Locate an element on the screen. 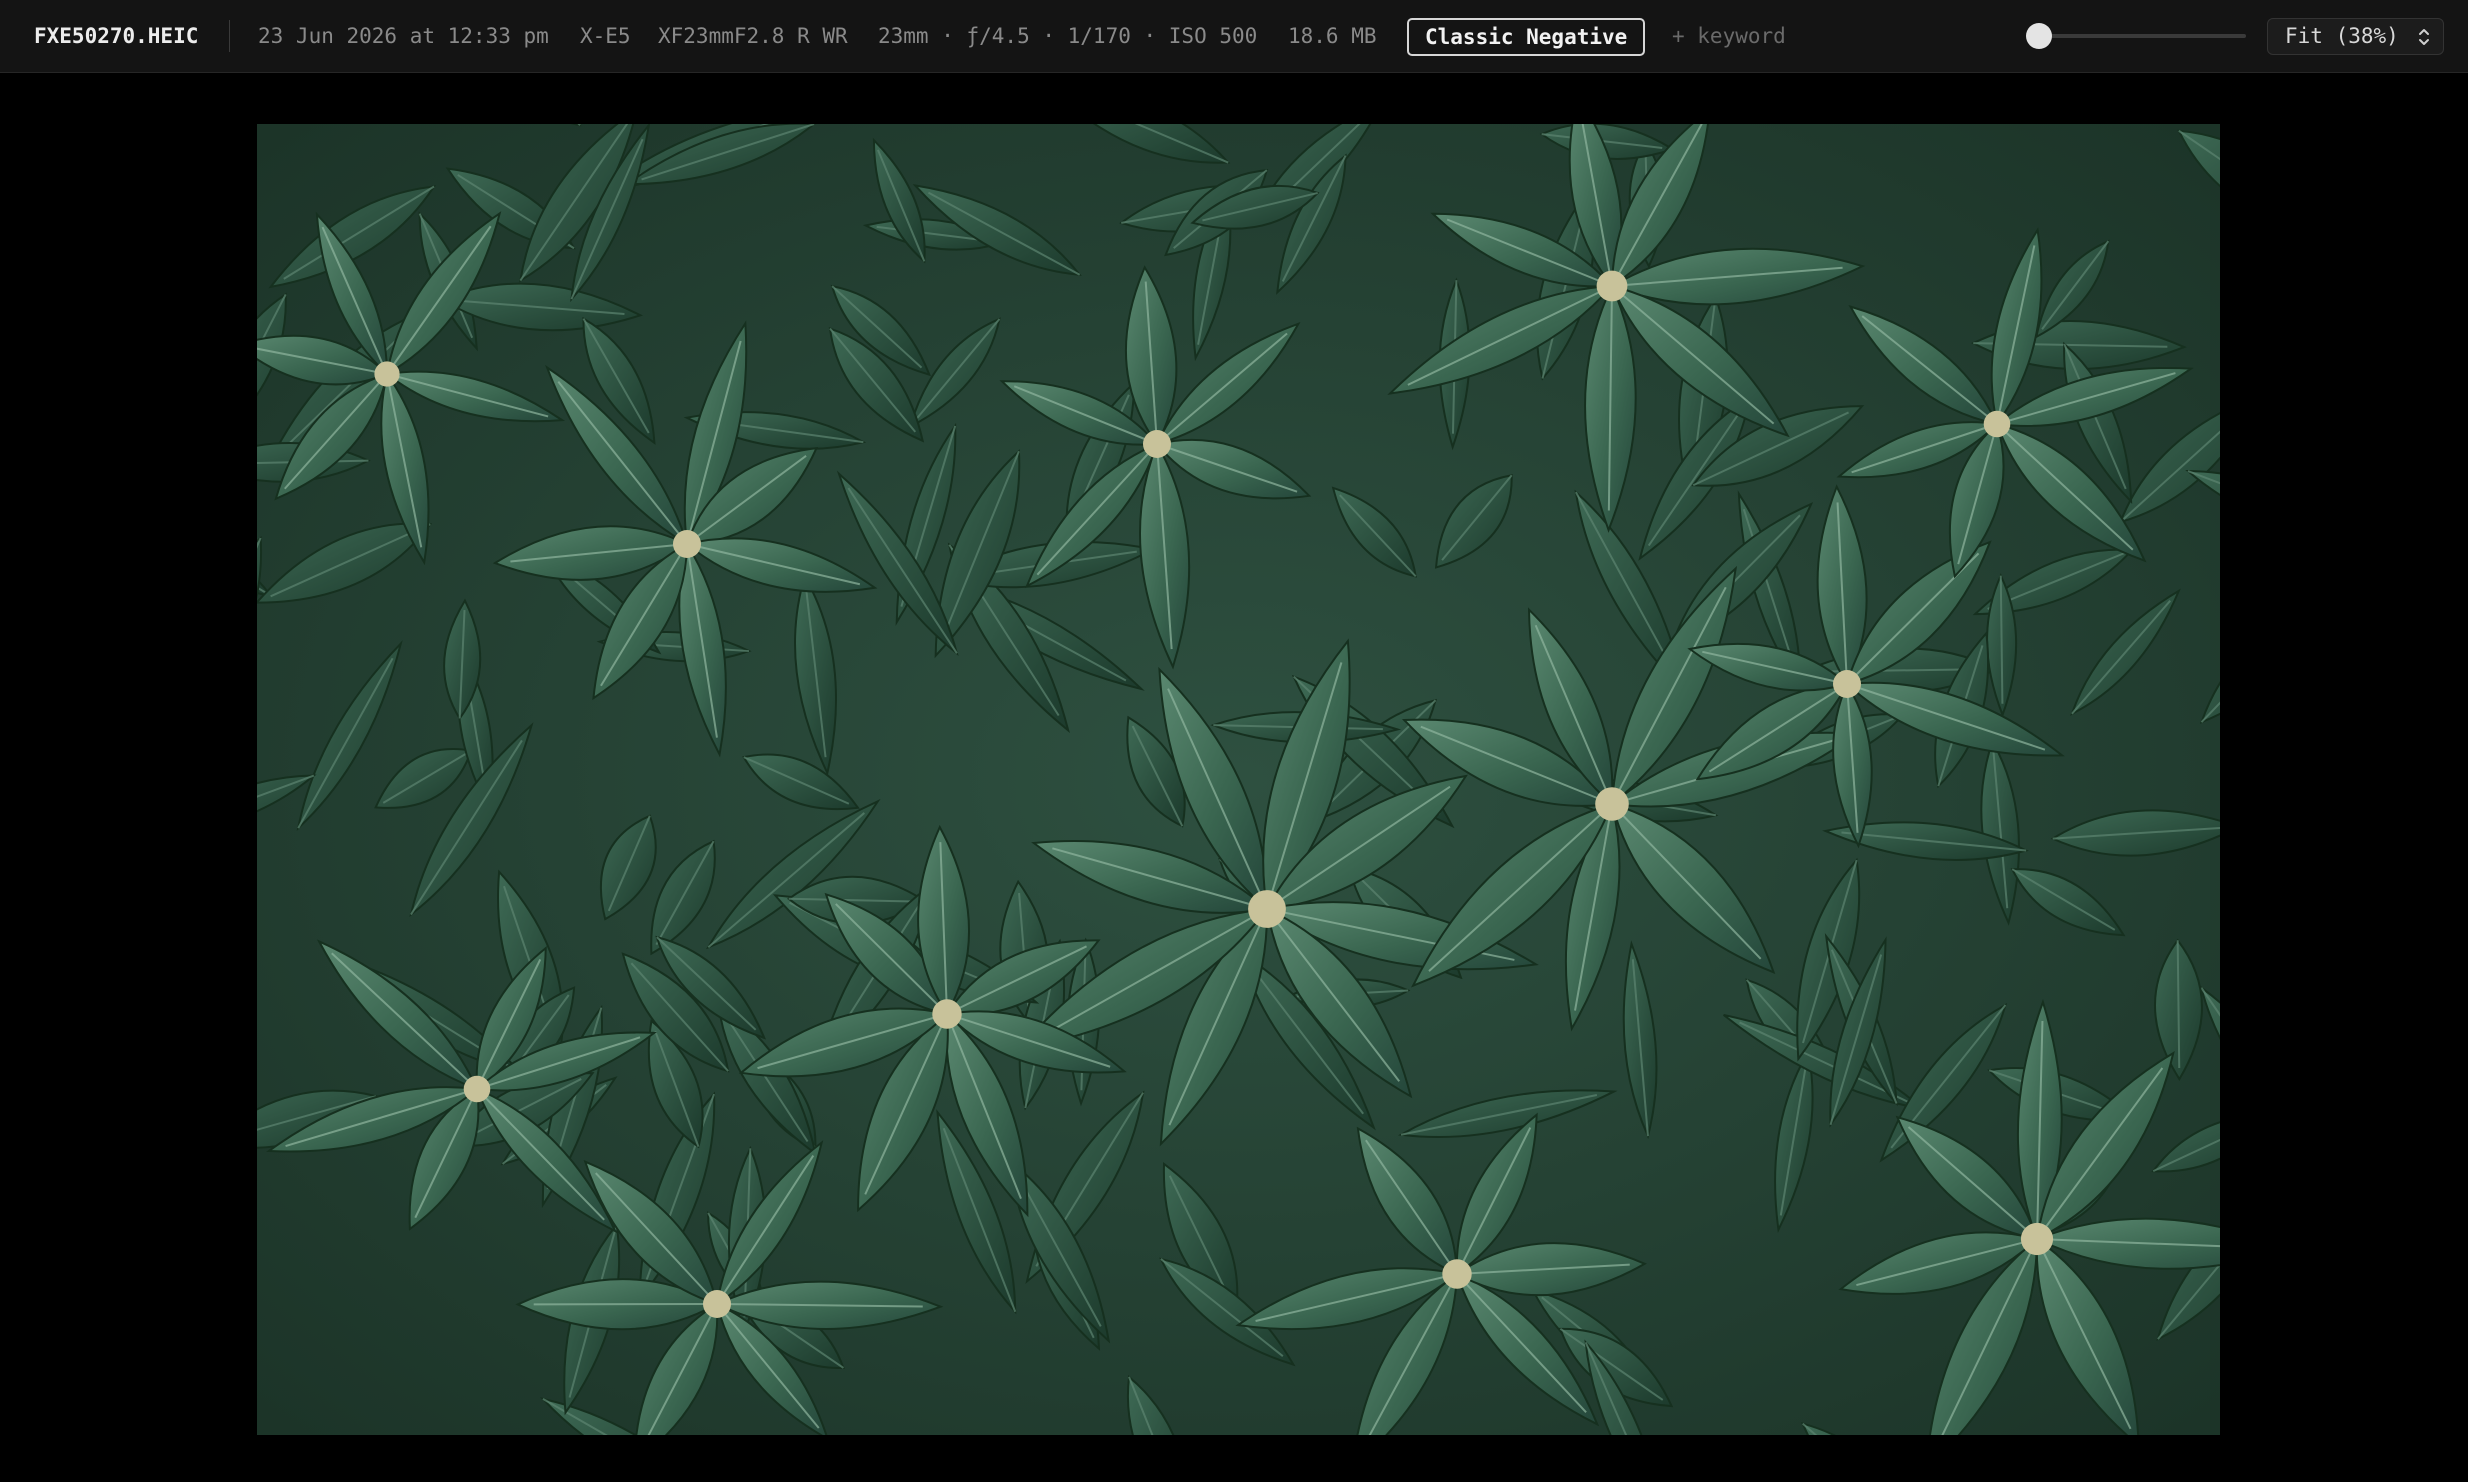  camera-model: X-E5 is located at coordinates (605, 36).